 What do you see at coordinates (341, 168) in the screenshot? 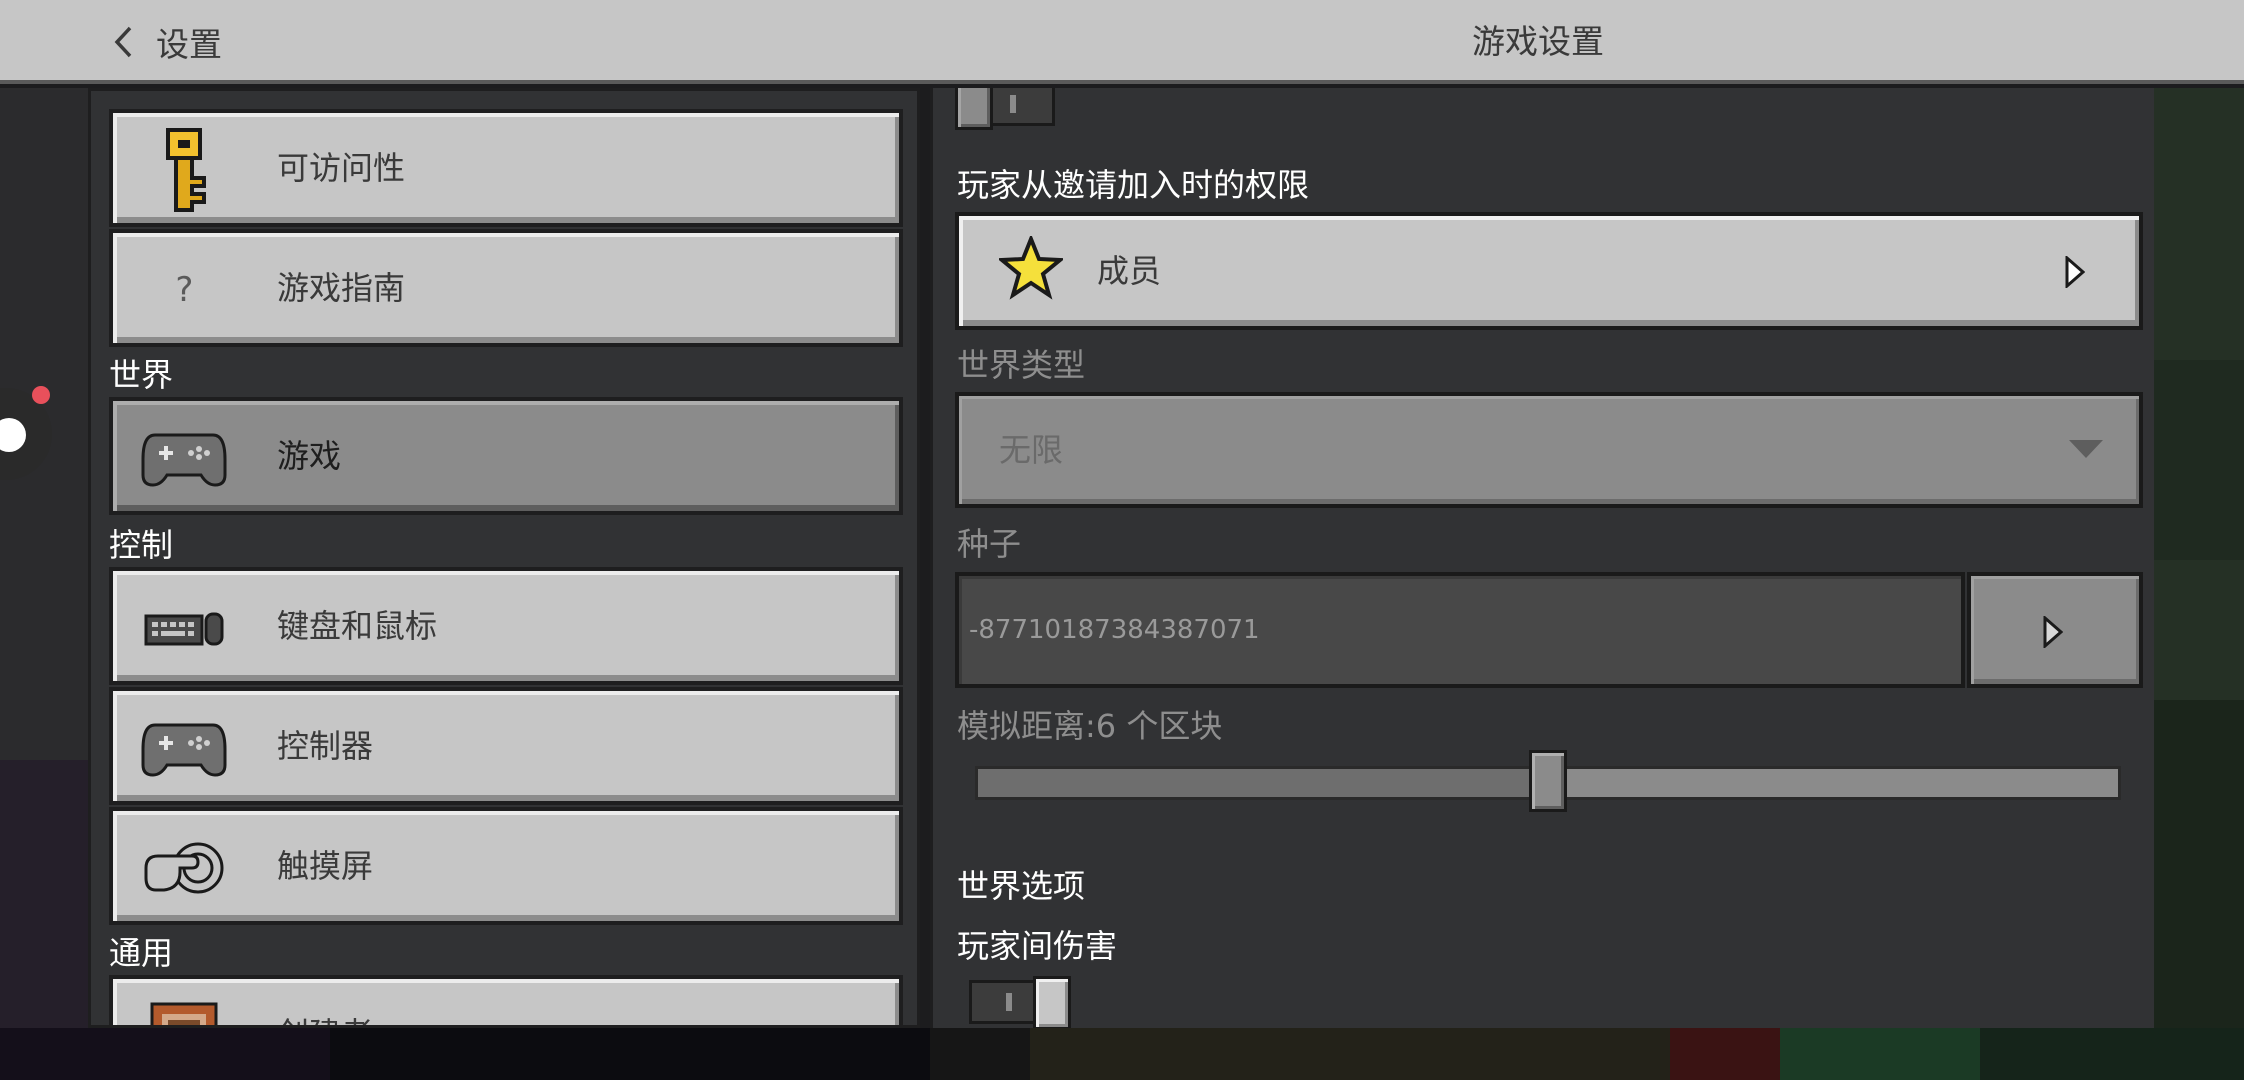
I see `nav-item-label: 可访问性` at bounding box center [341, 168].